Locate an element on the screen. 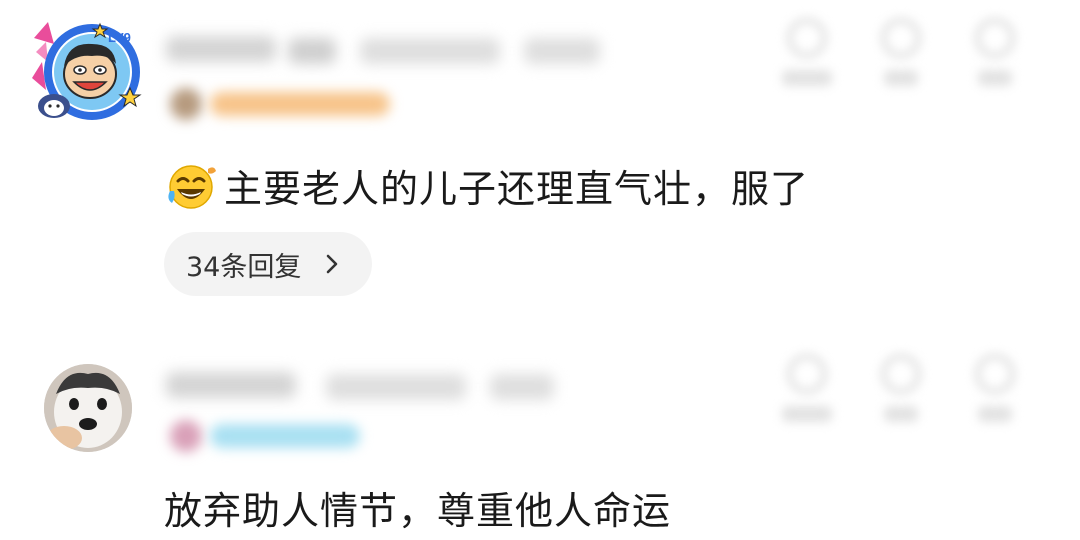 This screenshot has height=540, width=1080. dog-avatar-illustration is located at coordinates (88, 408).